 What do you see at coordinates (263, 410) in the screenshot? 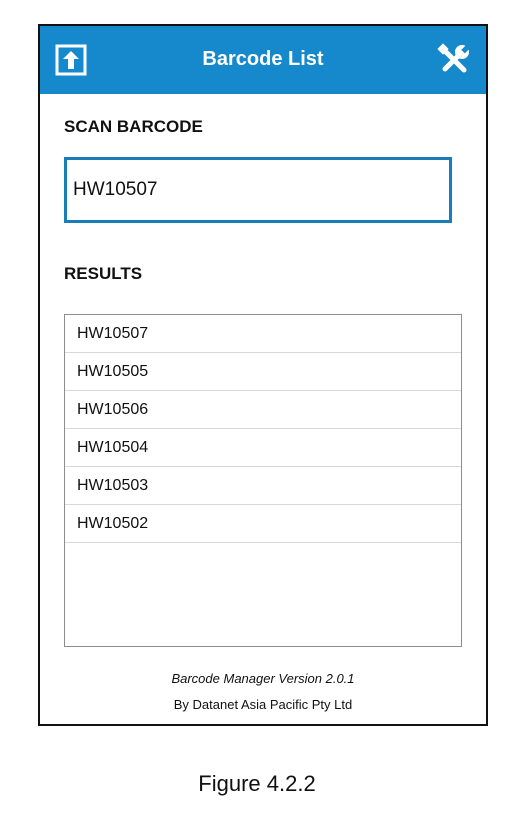
I see `list-item: HW10506` at bounding box center [263, 410].